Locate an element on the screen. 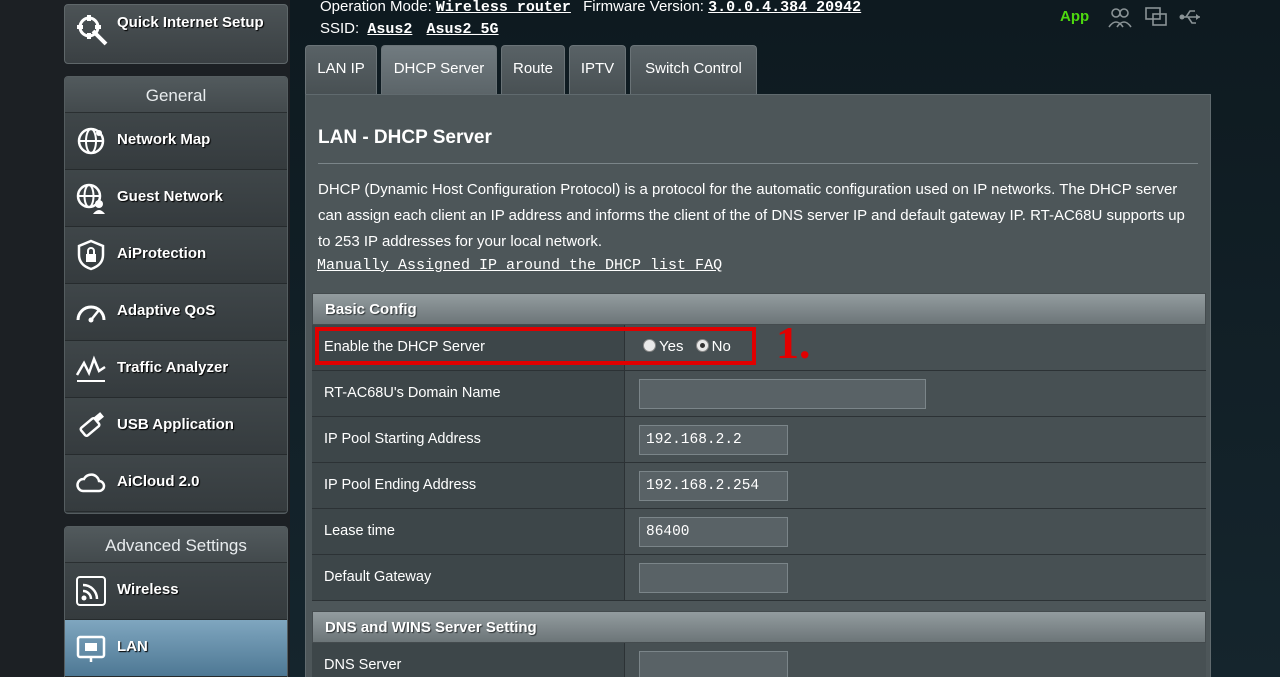 This screenshot has height=677, width=1280. row-domain-name: RT-AC68U's Domain Name is located at coordinates (759, 394).